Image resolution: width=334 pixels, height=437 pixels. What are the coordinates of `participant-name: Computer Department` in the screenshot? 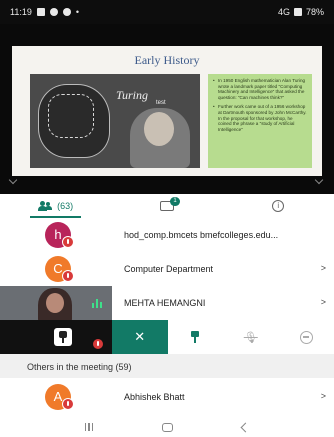 It's located at (169, 269).